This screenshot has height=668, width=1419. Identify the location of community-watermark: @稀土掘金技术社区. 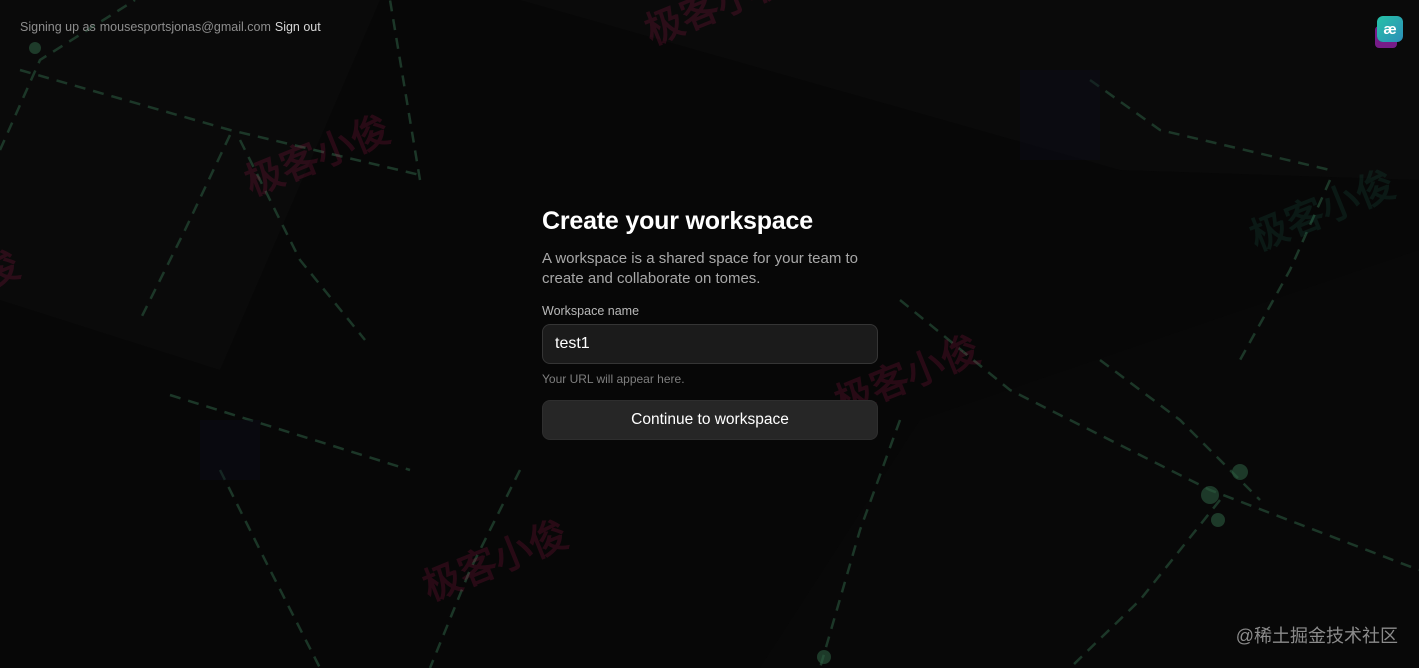
(1316, 636).